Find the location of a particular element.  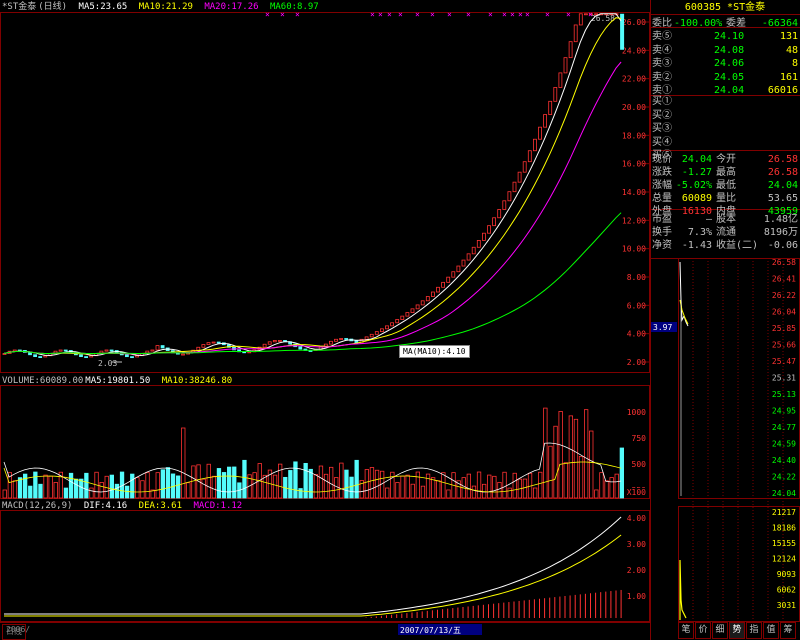

stat-label: 流通 is located at coordinates (726, 232).